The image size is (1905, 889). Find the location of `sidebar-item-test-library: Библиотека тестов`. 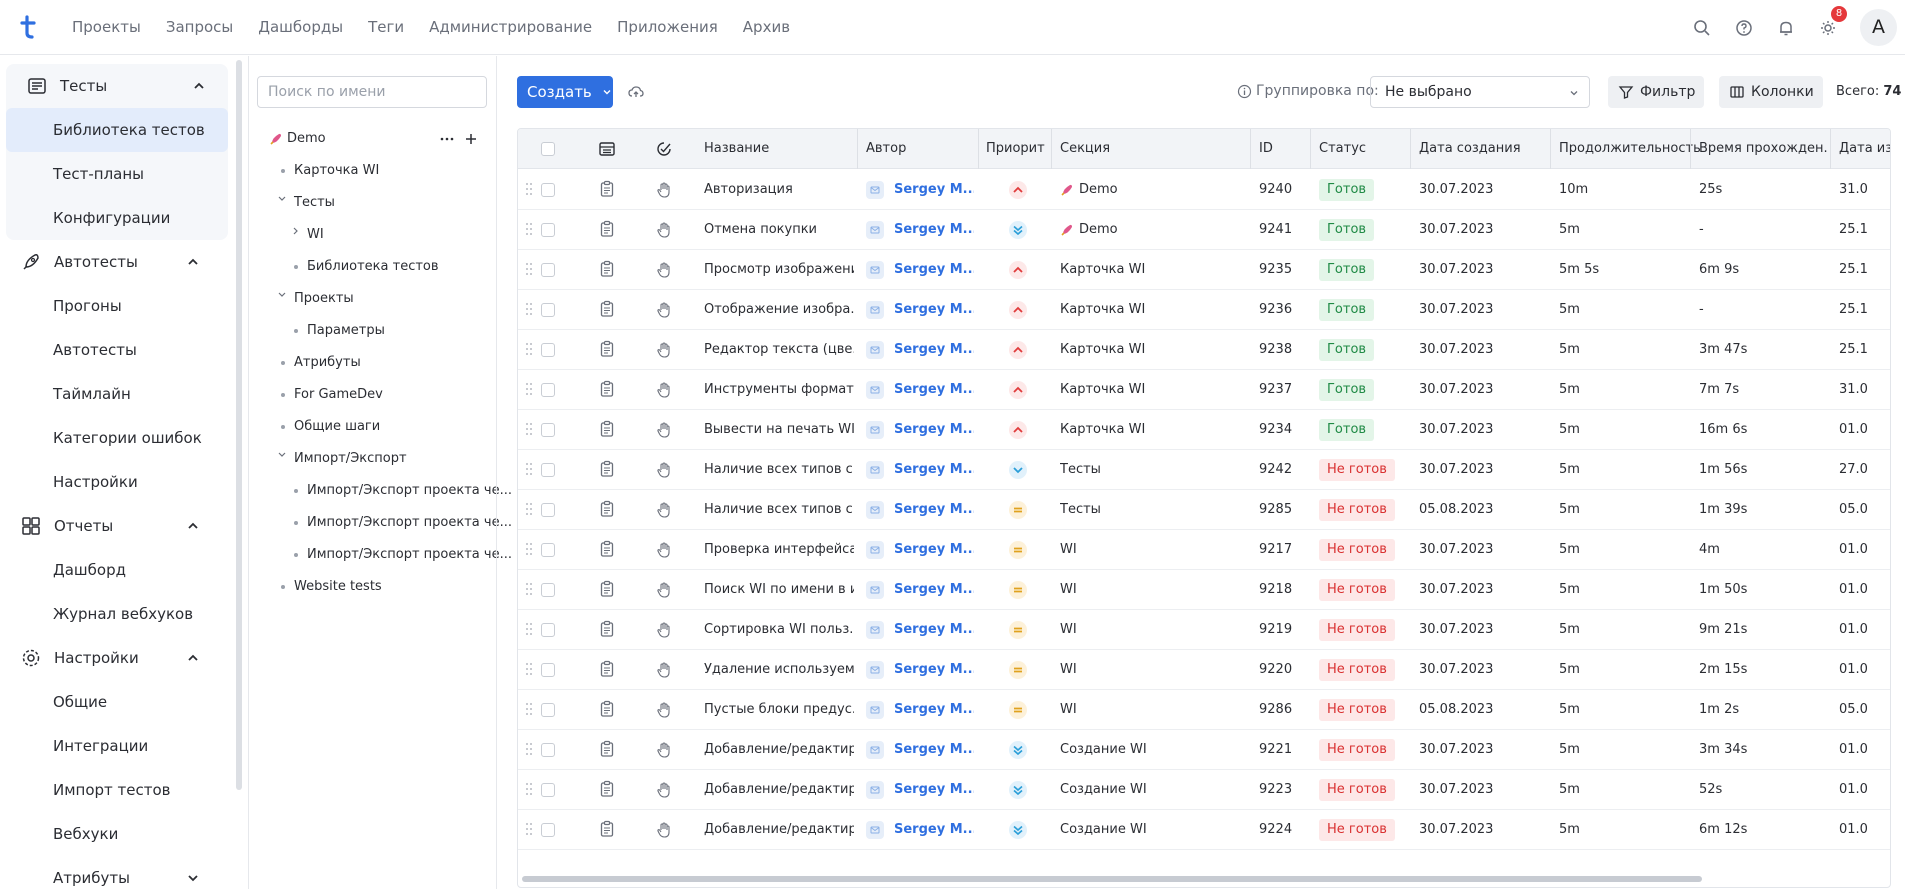

sidebar-item-test-library: Библиотека тестов is located at coordinates (117, 130).